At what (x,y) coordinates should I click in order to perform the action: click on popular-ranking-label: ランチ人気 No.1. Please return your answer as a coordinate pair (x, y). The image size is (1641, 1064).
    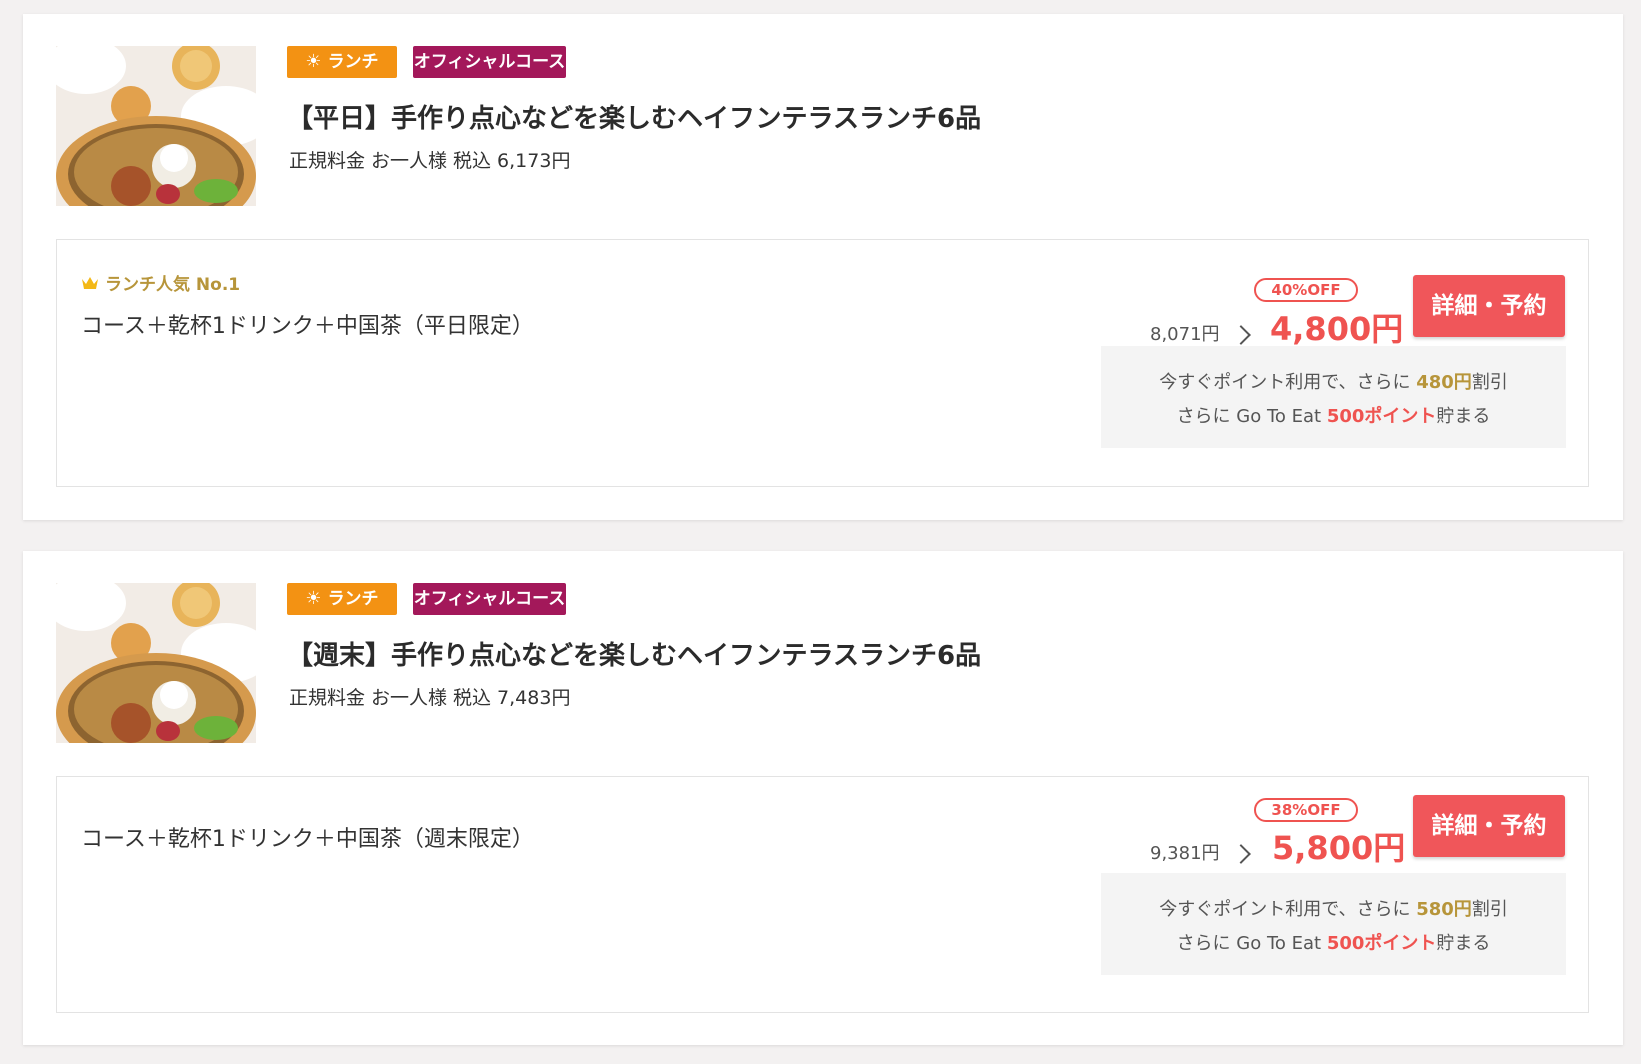
    Looking at the image, I should click on (173, 285).